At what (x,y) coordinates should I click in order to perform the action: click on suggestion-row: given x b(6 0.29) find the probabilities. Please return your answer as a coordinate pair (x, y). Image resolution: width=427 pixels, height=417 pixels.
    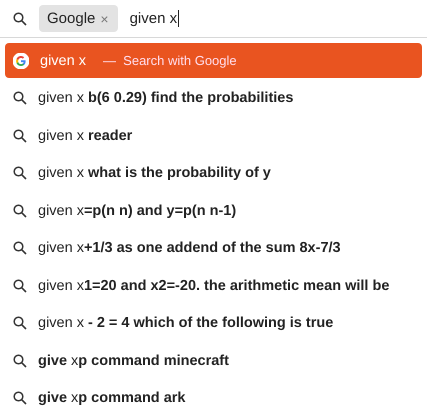
    Looking at the image, I should click on (213, 98).